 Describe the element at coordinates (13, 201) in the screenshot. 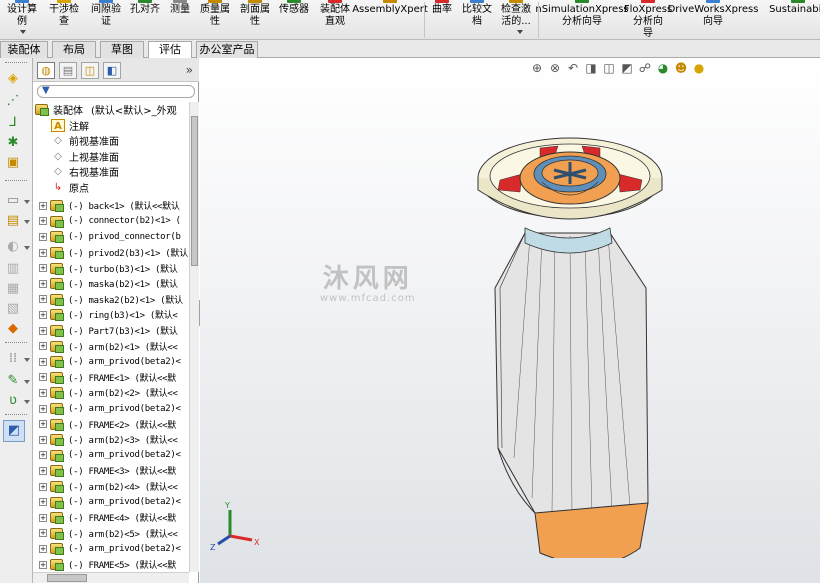

I see `insert-component-icon: ▭` at that location.